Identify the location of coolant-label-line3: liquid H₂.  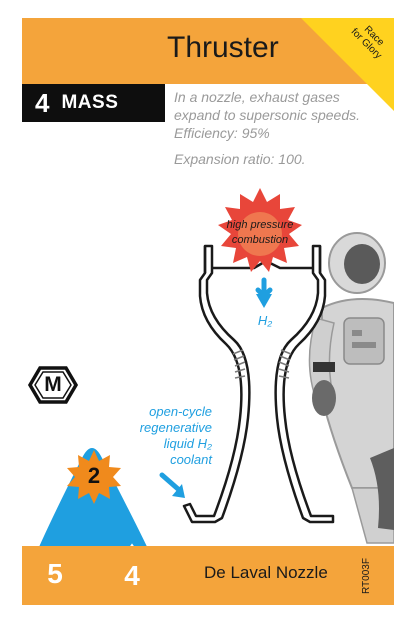
(187, 443).